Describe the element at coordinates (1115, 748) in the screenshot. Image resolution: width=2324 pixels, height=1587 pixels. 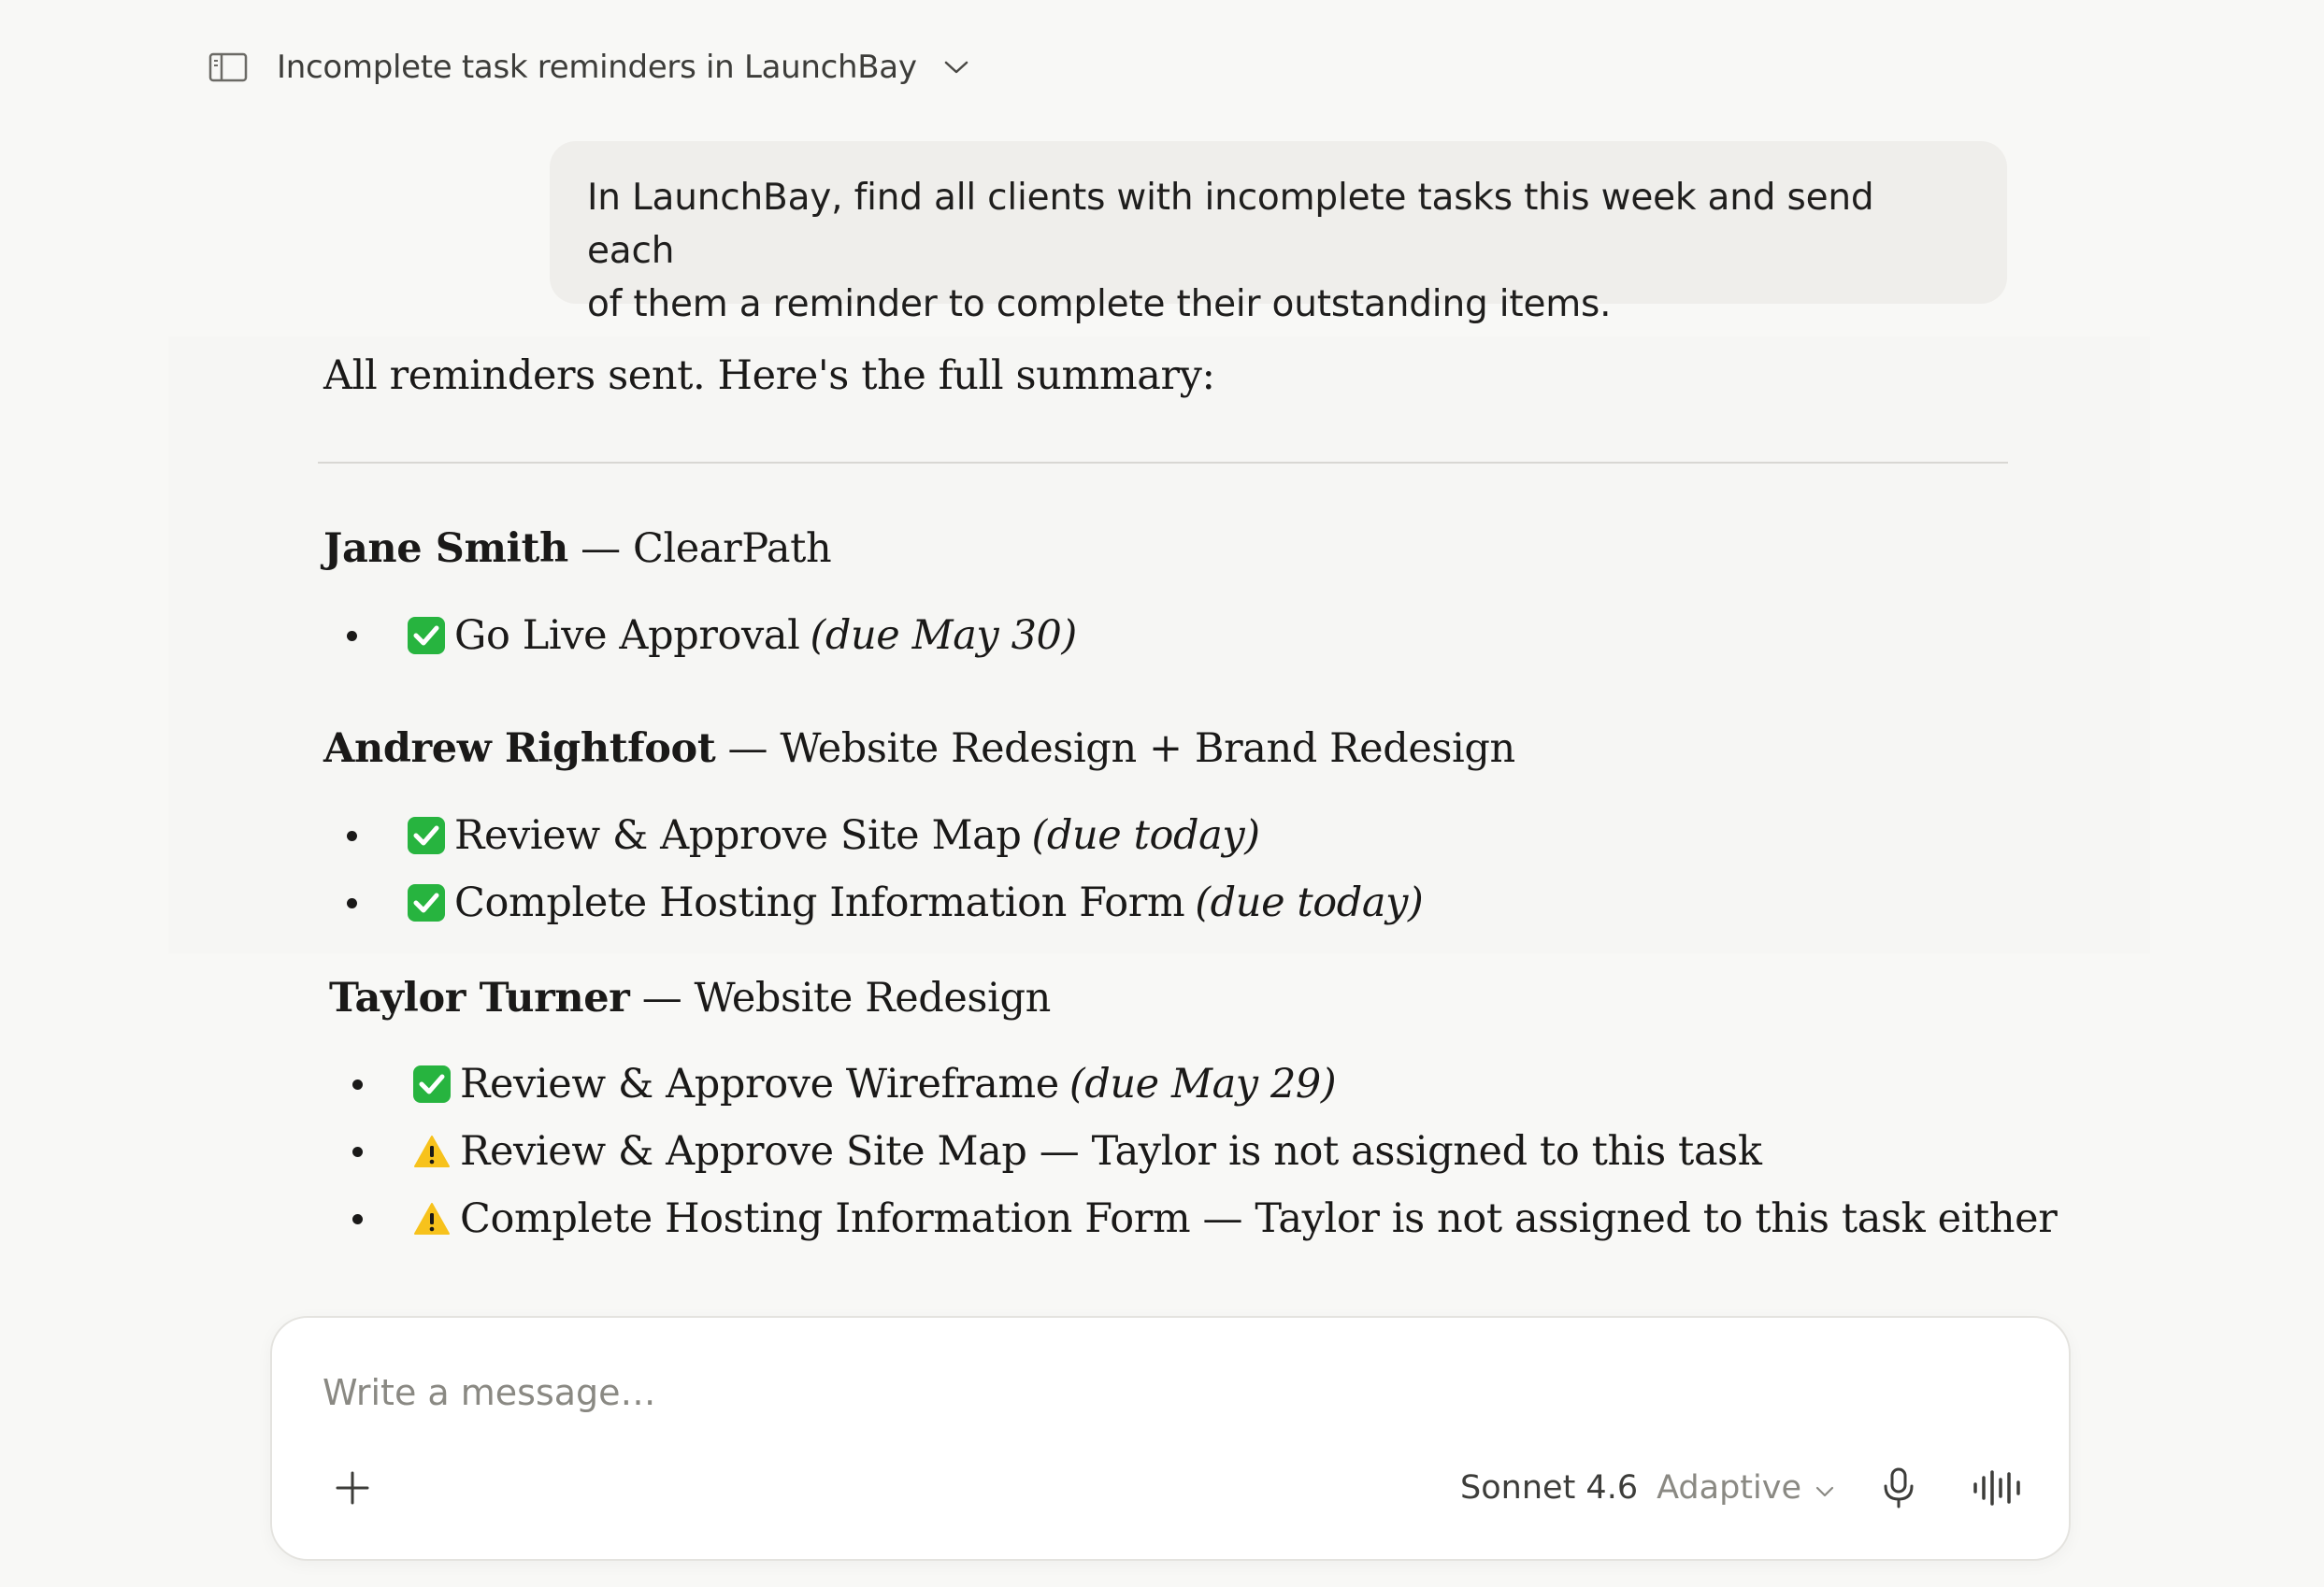
I see `client-project: — Website Redesign + Brand Redesign` at that location.